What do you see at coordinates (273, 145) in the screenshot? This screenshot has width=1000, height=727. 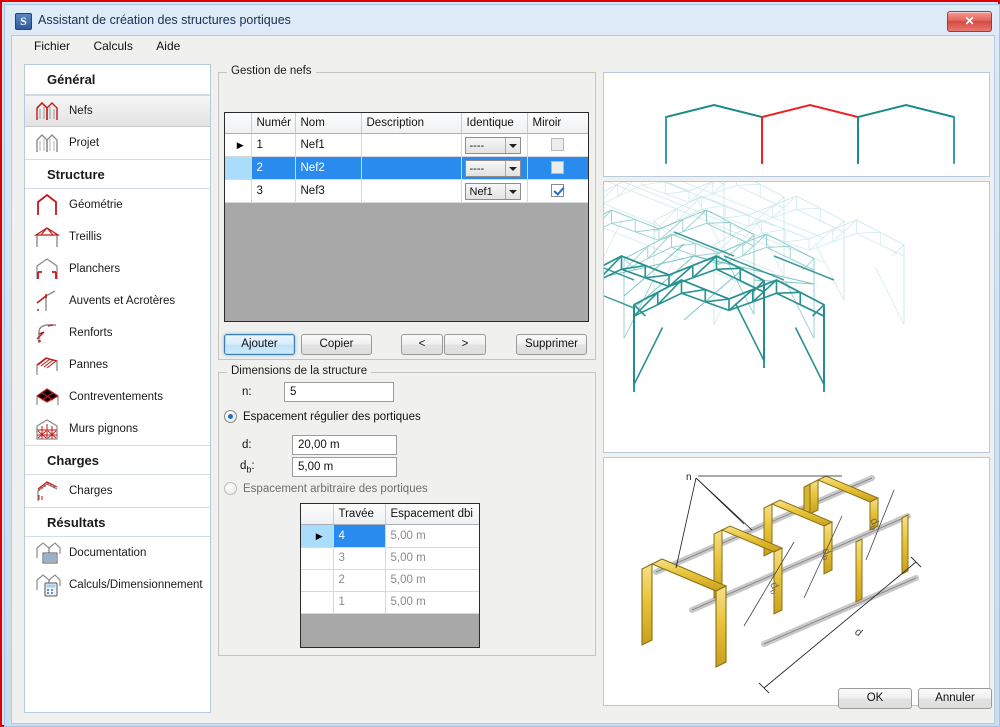 I see `cell-numero: 1` at bounding box center [273, 145].